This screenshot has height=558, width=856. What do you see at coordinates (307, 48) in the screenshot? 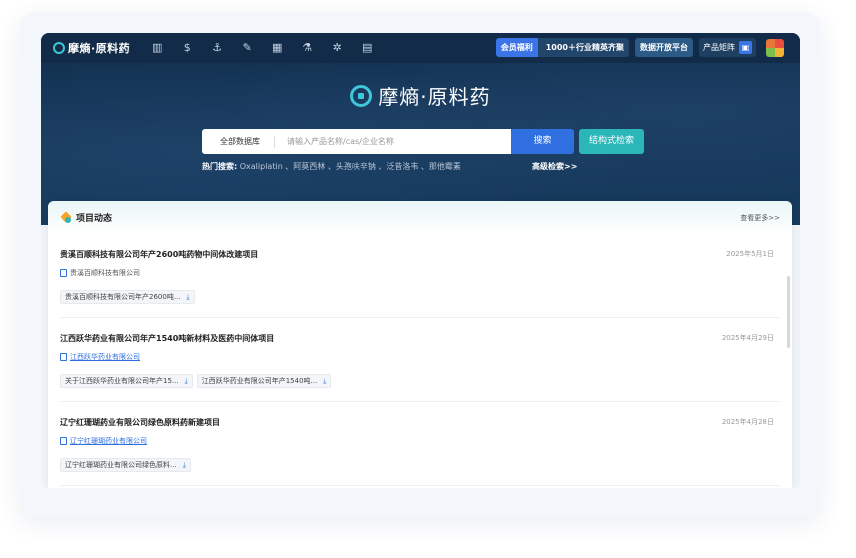
I see `flask-icon: ⚗` at bounding box center [307, 48].